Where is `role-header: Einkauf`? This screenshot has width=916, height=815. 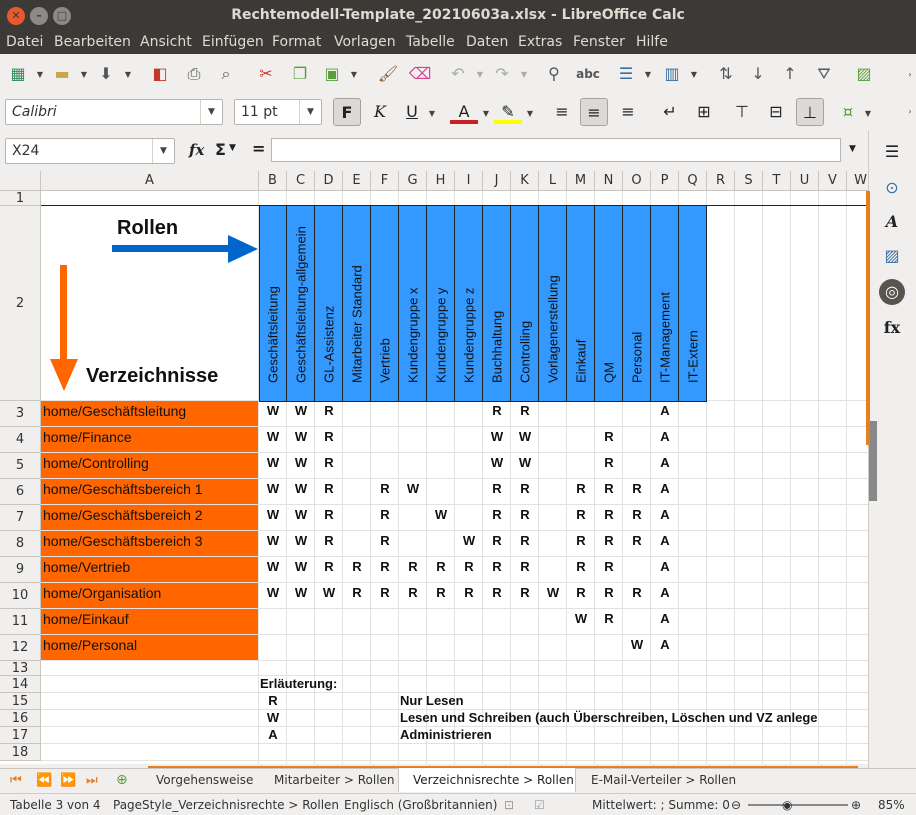
role-header: Einkauf is located at coordinates (581, 304).